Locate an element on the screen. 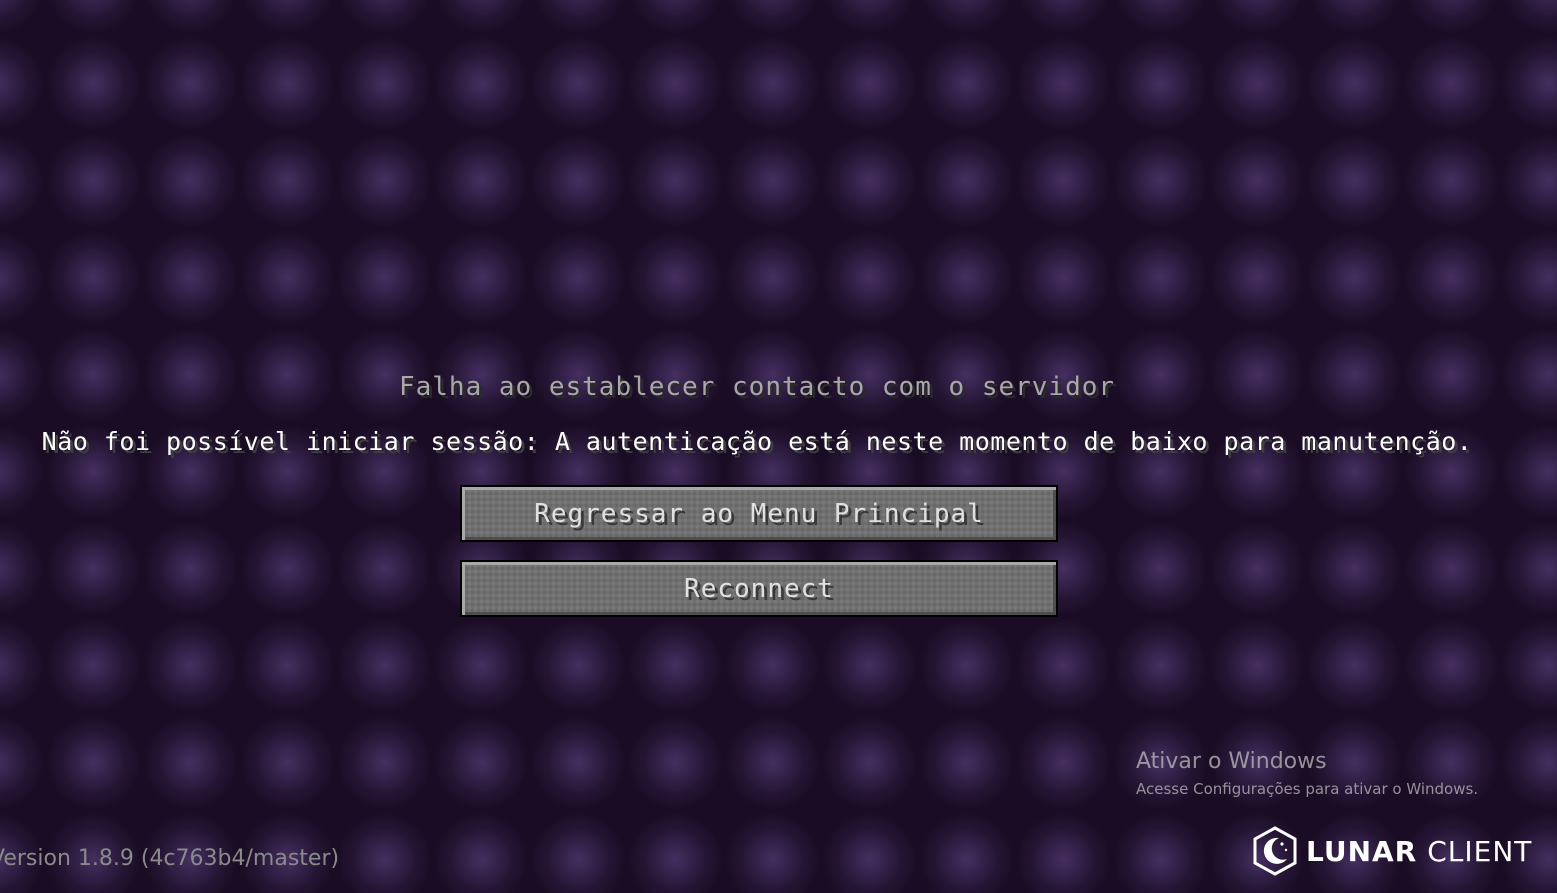 The height and width of the screenshot is (893, 1557). reconnect-button: Reconnect is located at coordinates (759, 588).